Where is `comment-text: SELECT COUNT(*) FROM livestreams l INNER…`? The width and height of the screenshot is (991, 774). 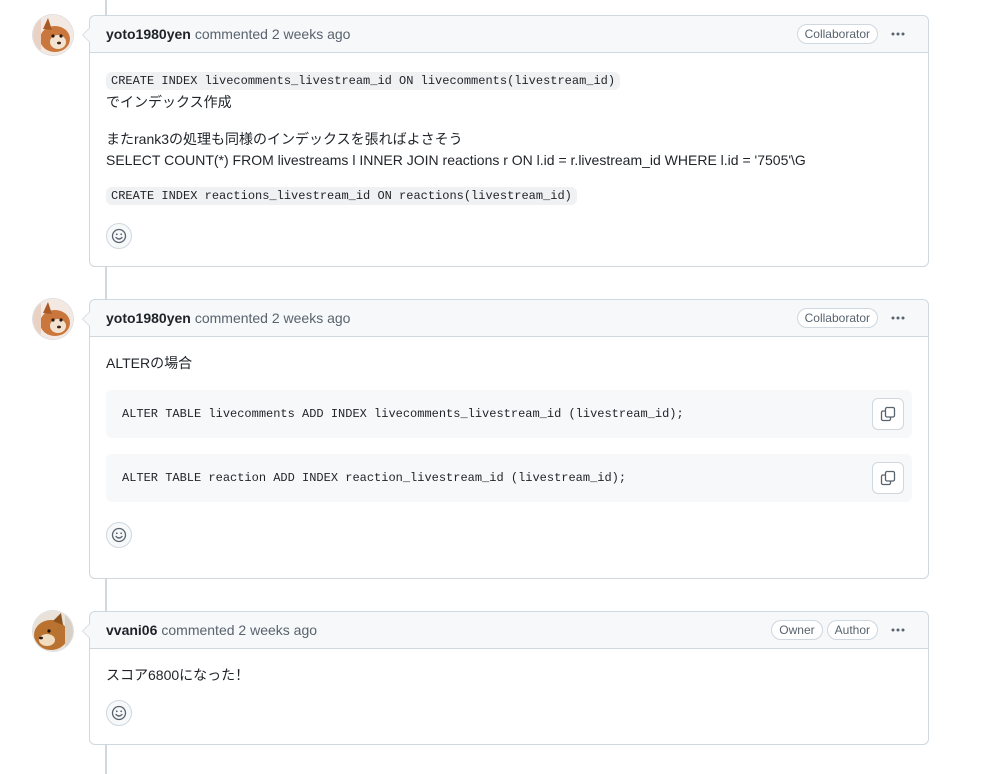 comment-text: SELECT COUNT(*) FROM livestreams l INNER… is located at coordinates (456, 160).